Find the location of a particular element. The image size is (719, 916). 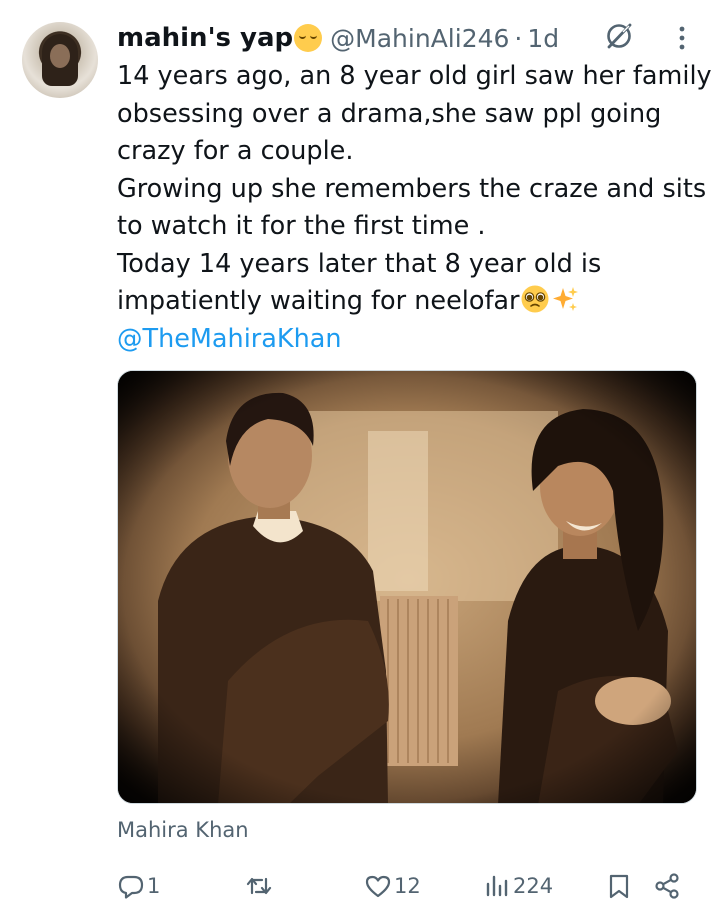

reply-count: 1 is located at coordinates (154, 886).